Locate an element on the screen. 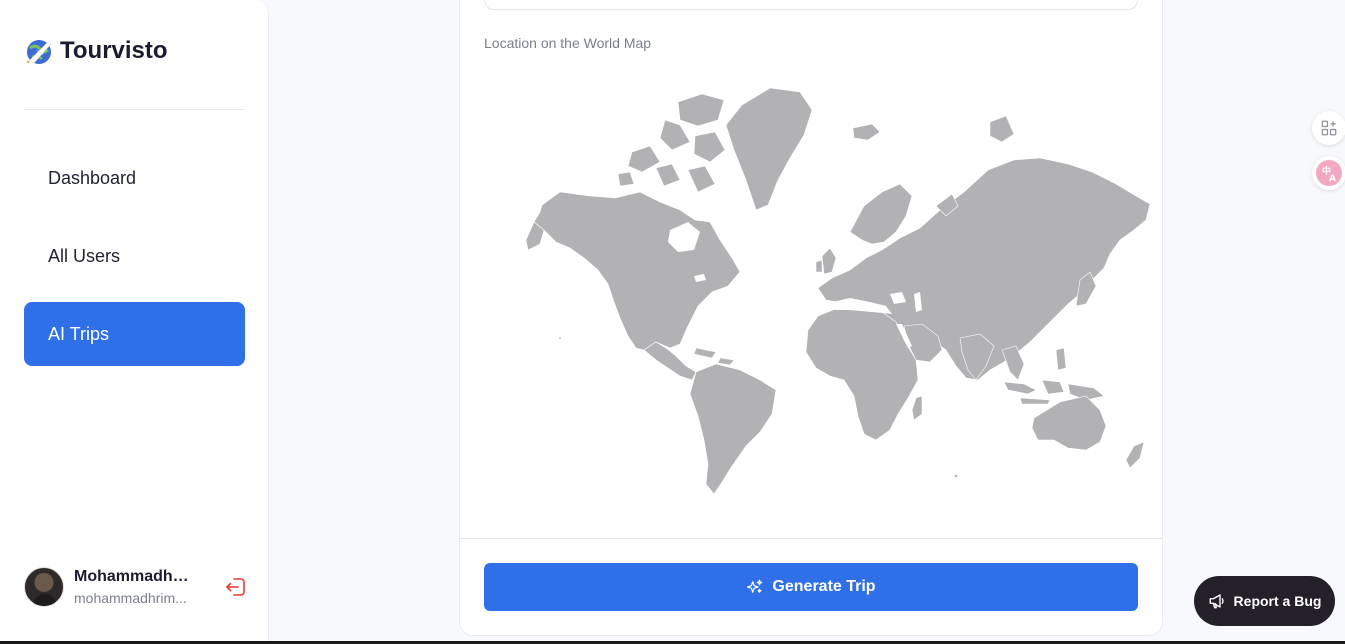 The width and height of the screenshot is (1345, 644). generate-trip-label: Generate Trip is located at coordinates (824, 586).